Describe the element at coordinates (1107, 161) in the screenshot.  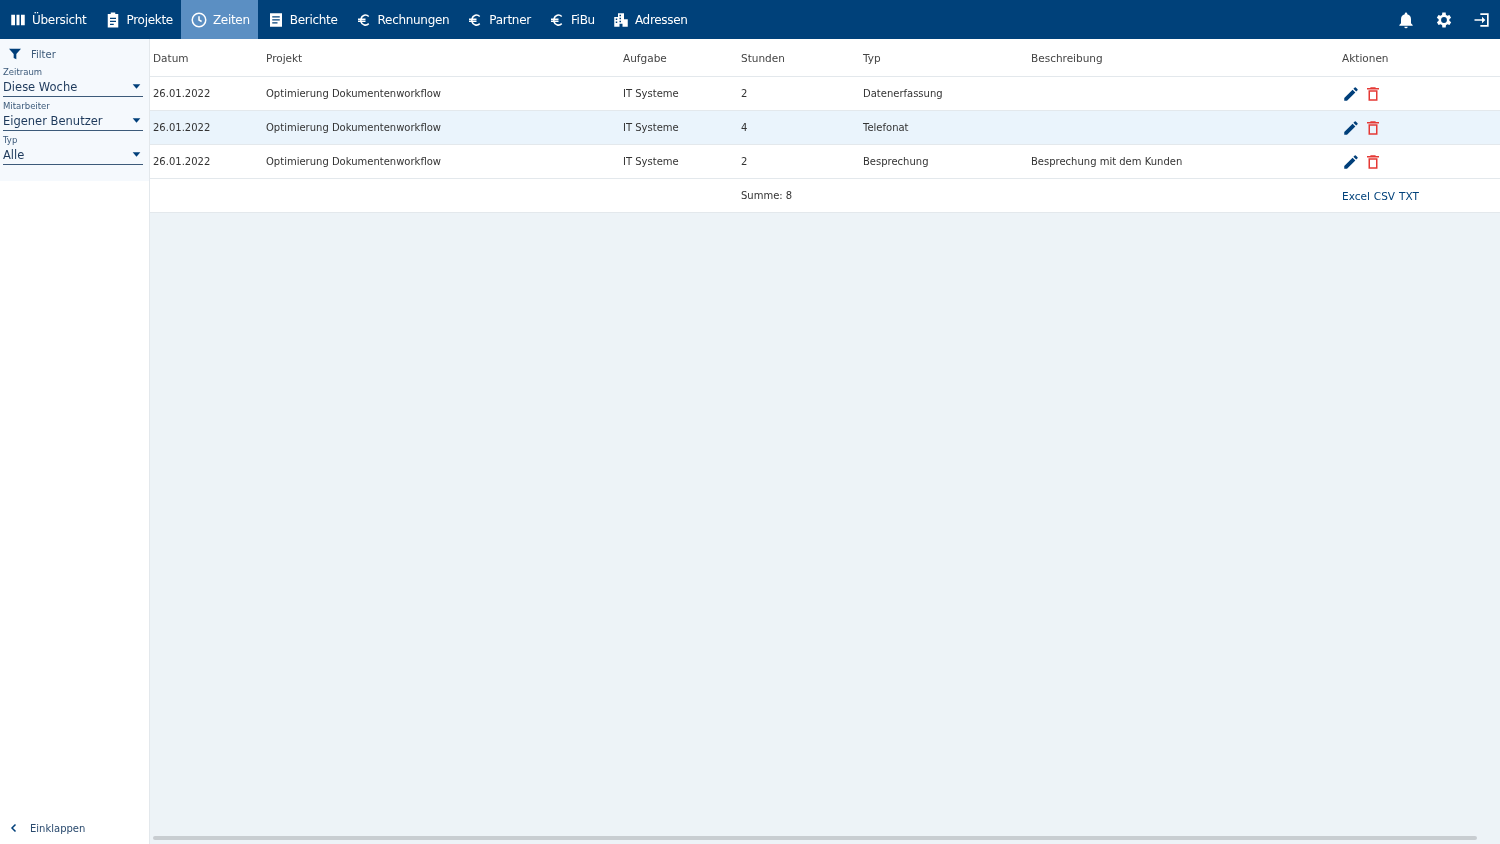
I see `table-cell-text: Besprechung mit dem Kunden` at that location.